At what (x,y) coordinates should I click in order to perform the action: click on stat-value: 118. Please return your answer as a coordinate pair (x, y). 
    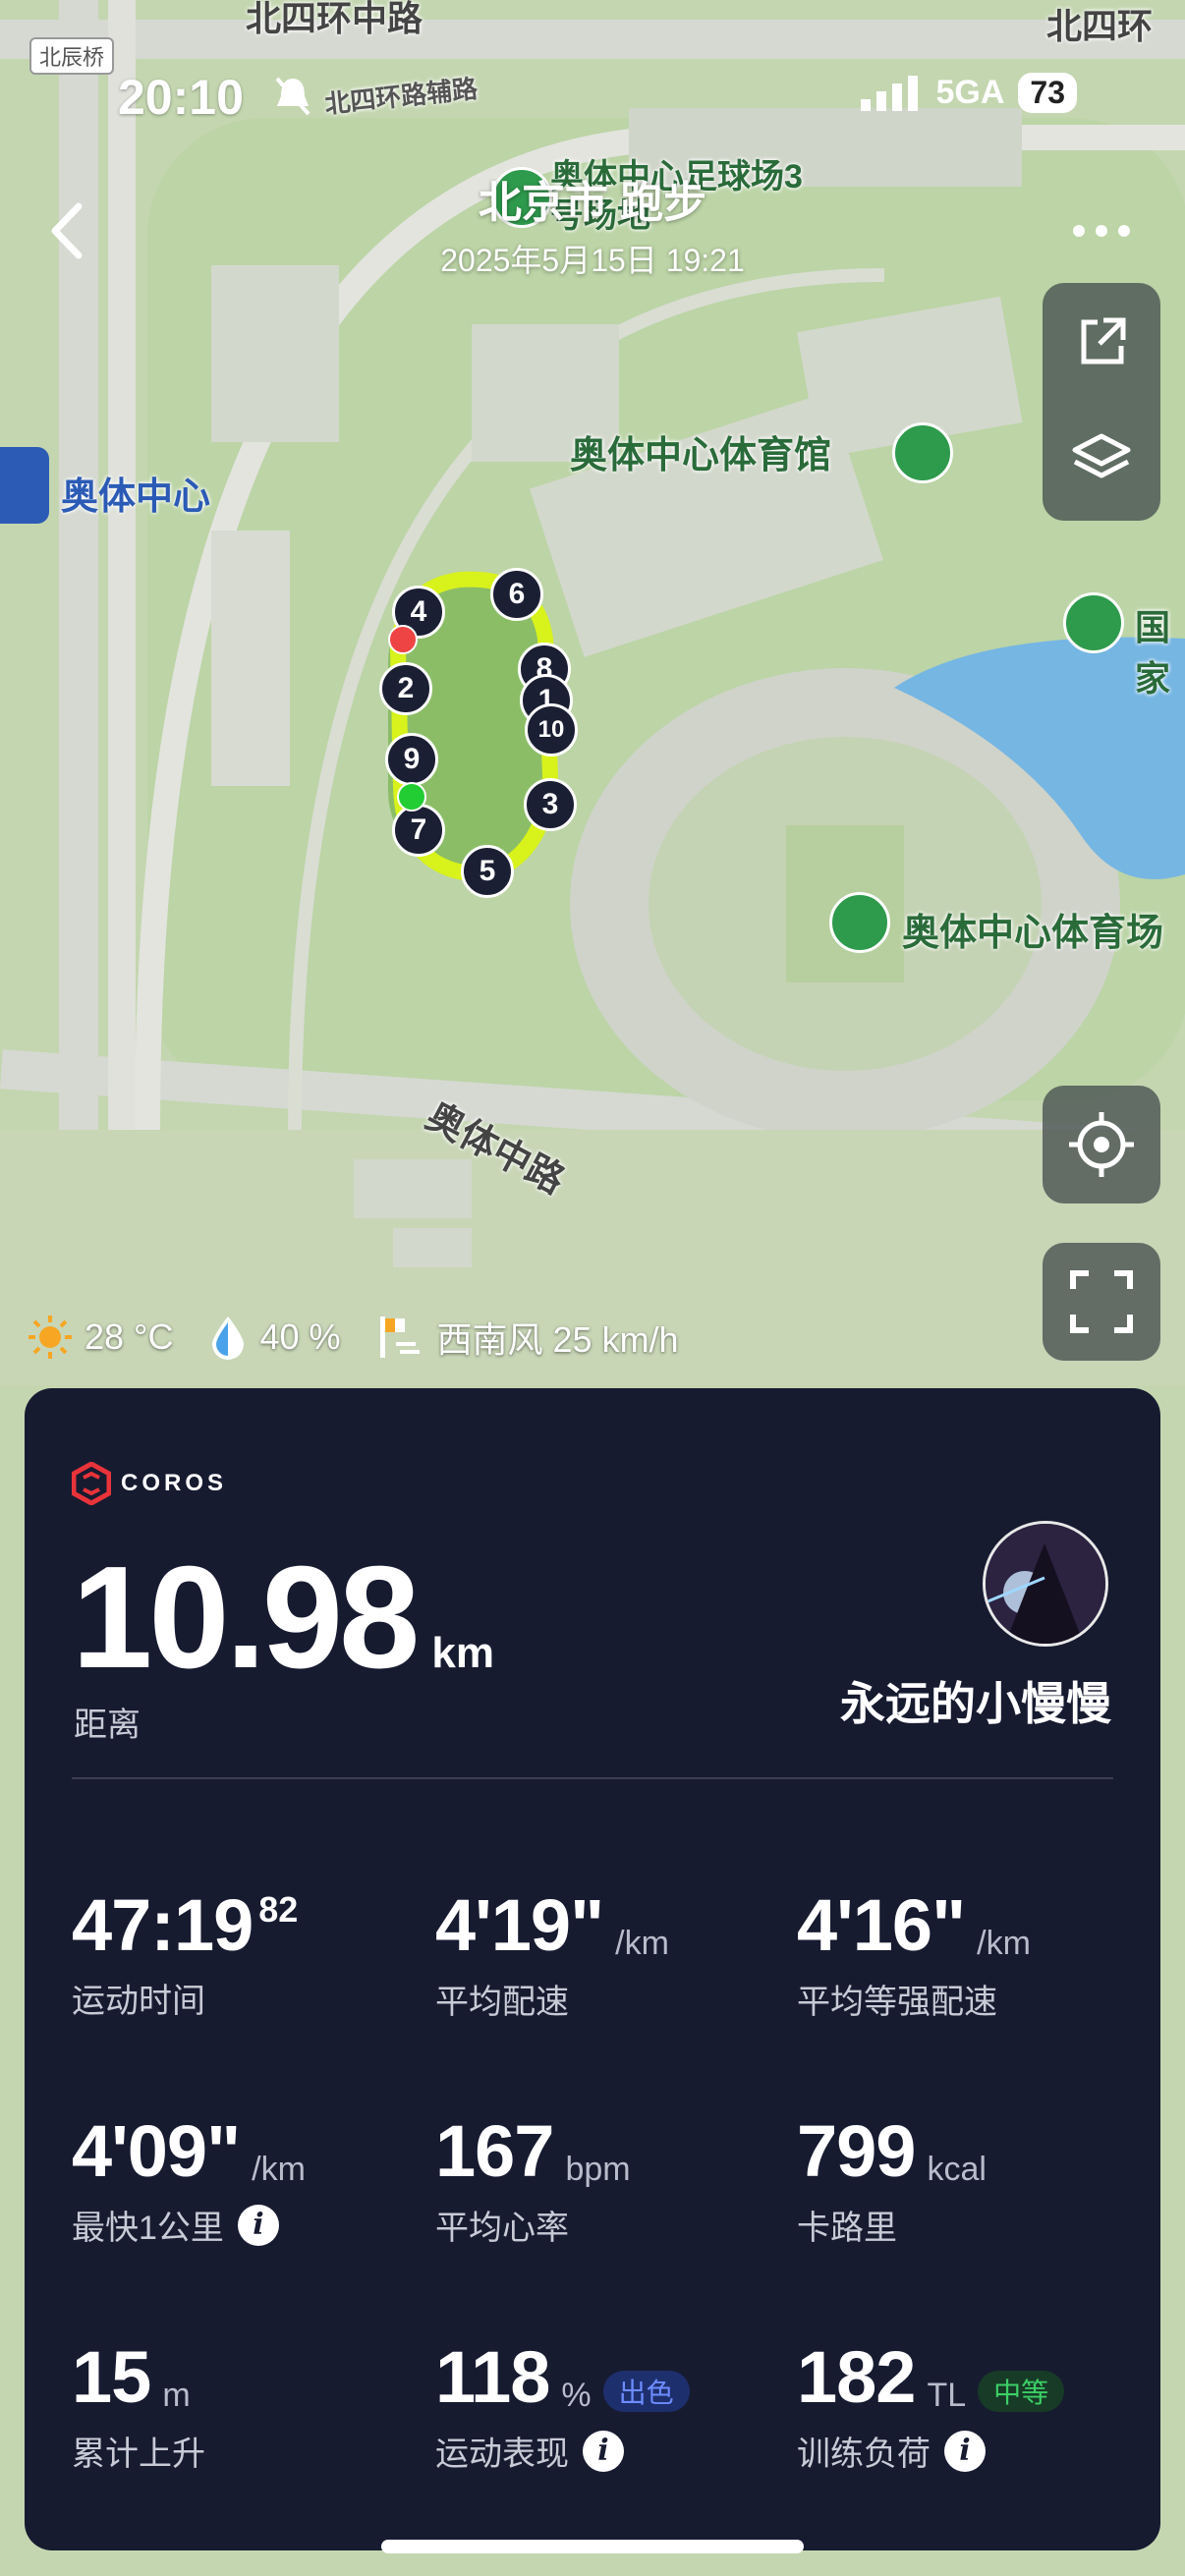
    Looking at the image, I should click on (493, 2377).